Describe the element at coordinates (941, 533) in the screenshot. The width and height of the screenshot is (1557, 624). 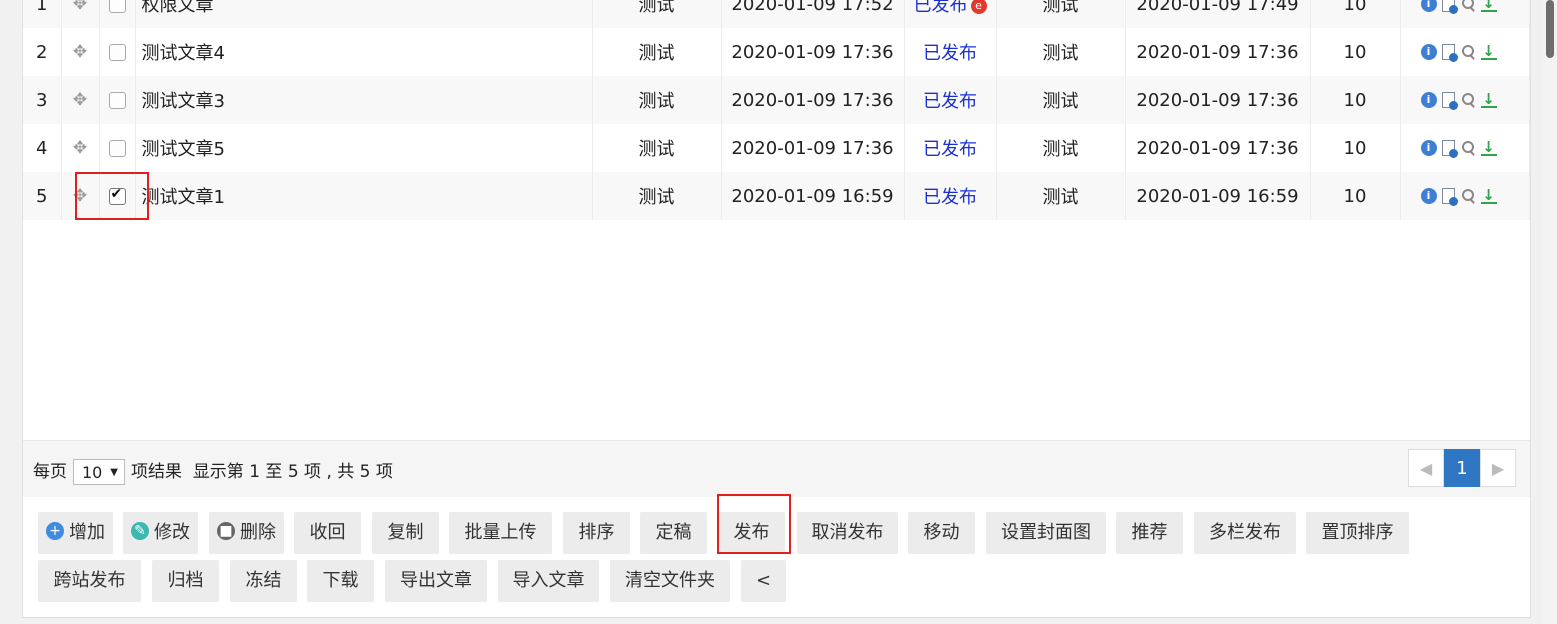
I see `move-button: 移动` at that location.